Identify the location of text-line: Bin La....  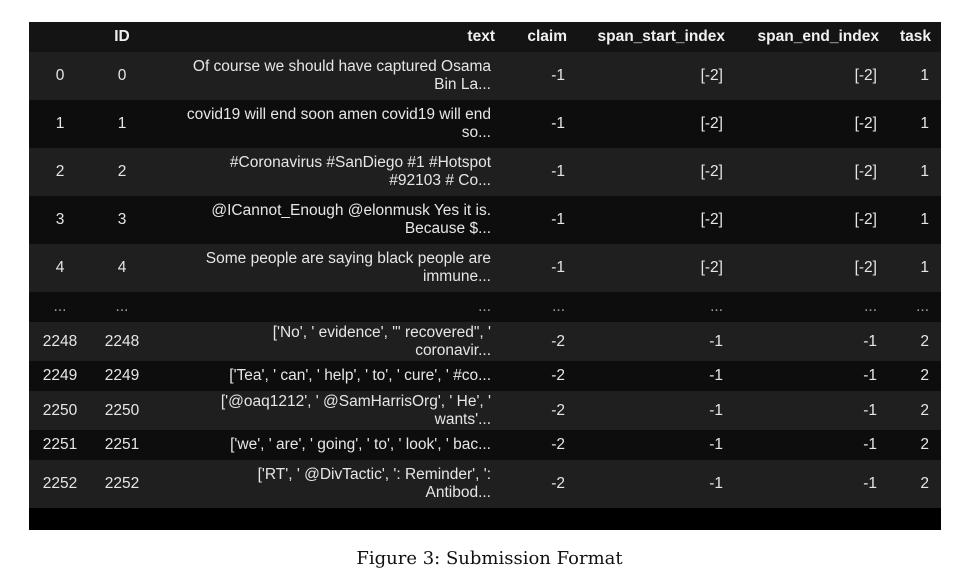
(462, 84).